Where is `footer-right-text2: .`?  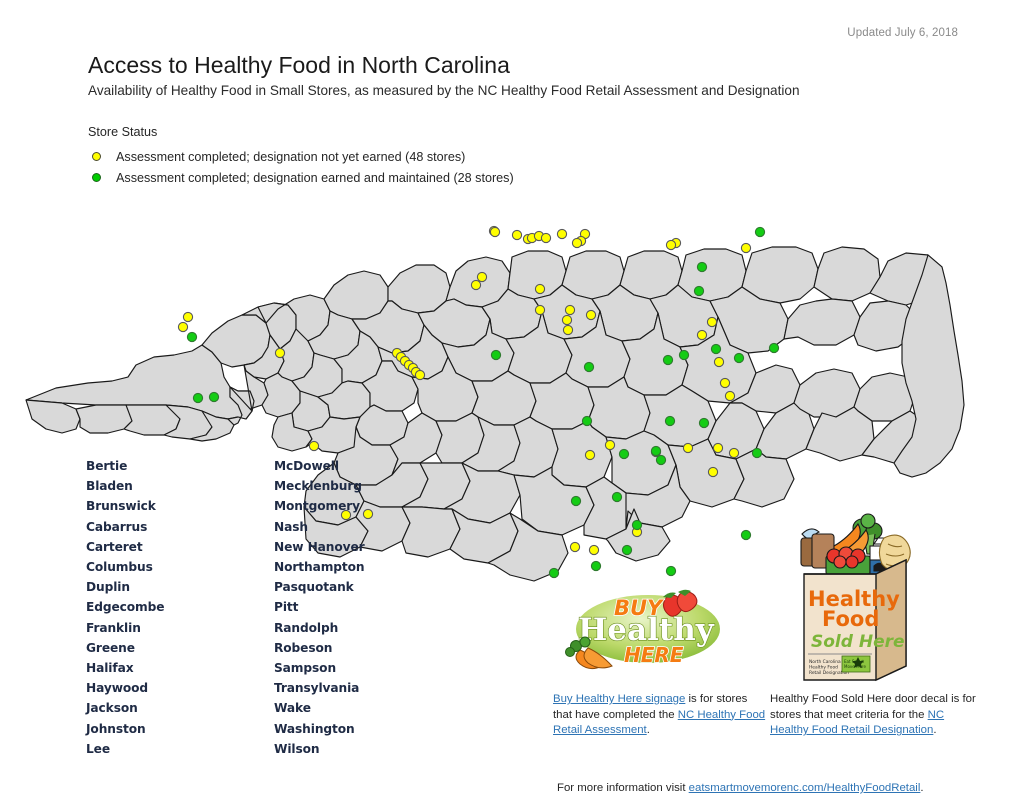
footer-right-text2: . is located at coordinates (935, 730).